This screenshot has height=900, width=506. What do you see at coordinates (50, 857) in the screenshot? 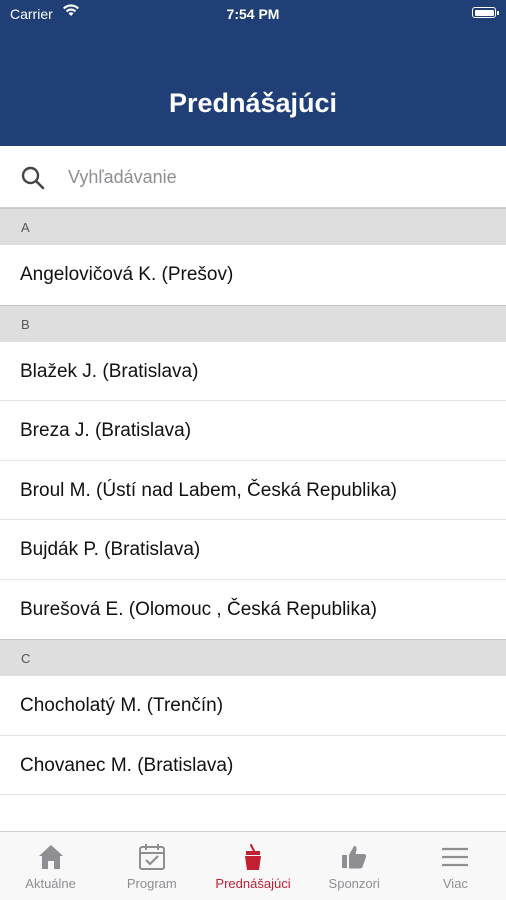
I see `home-icon` at bounding box center [50, 857].